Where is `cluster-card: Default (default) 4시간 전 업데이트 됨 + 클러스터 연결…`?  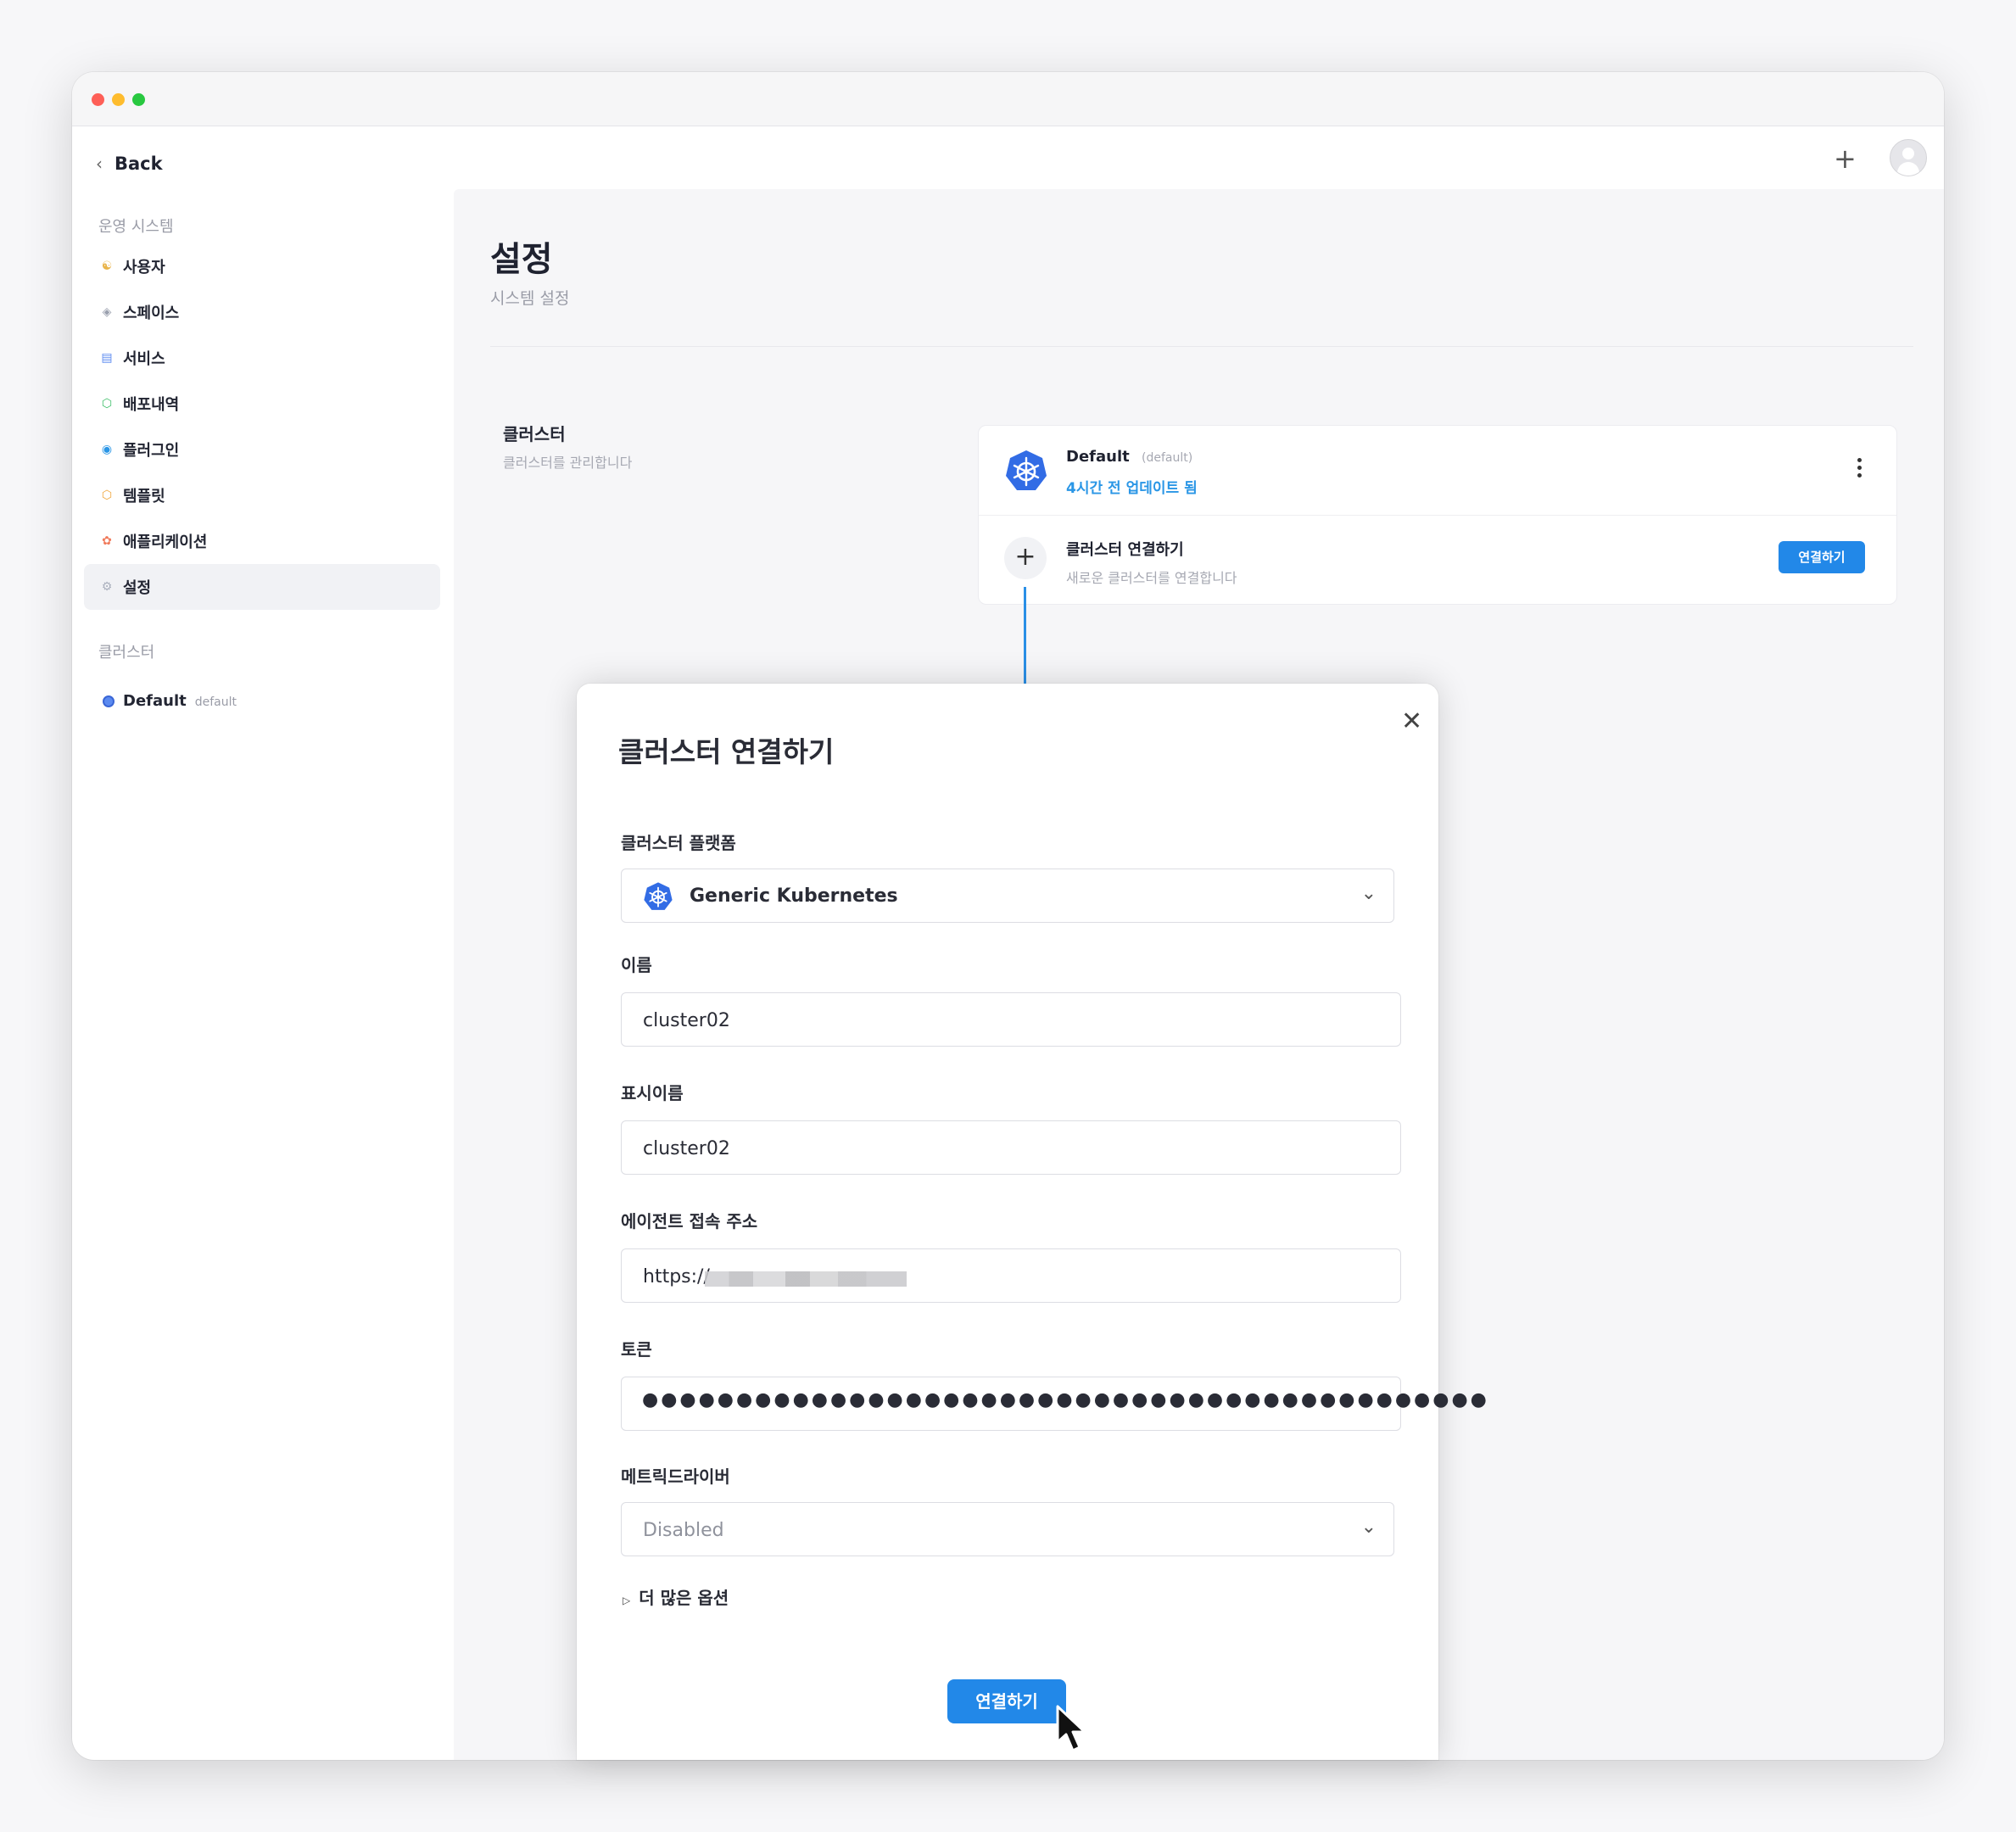
cluster-card: Default (default) 4시간 전 업데이트 됨 + 클러스터 연결… is located at coordinates (1437, 515).